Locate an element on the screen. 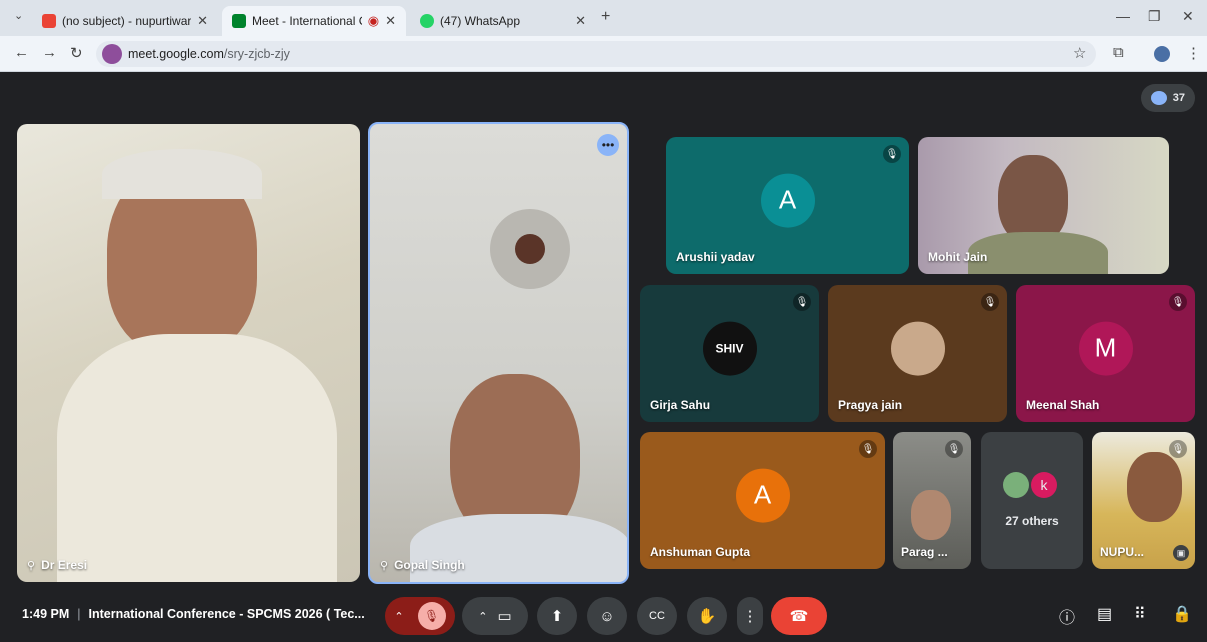  tab-whatsapp: (47) WhatsApp ✕ is located at coordinates (503, 21).